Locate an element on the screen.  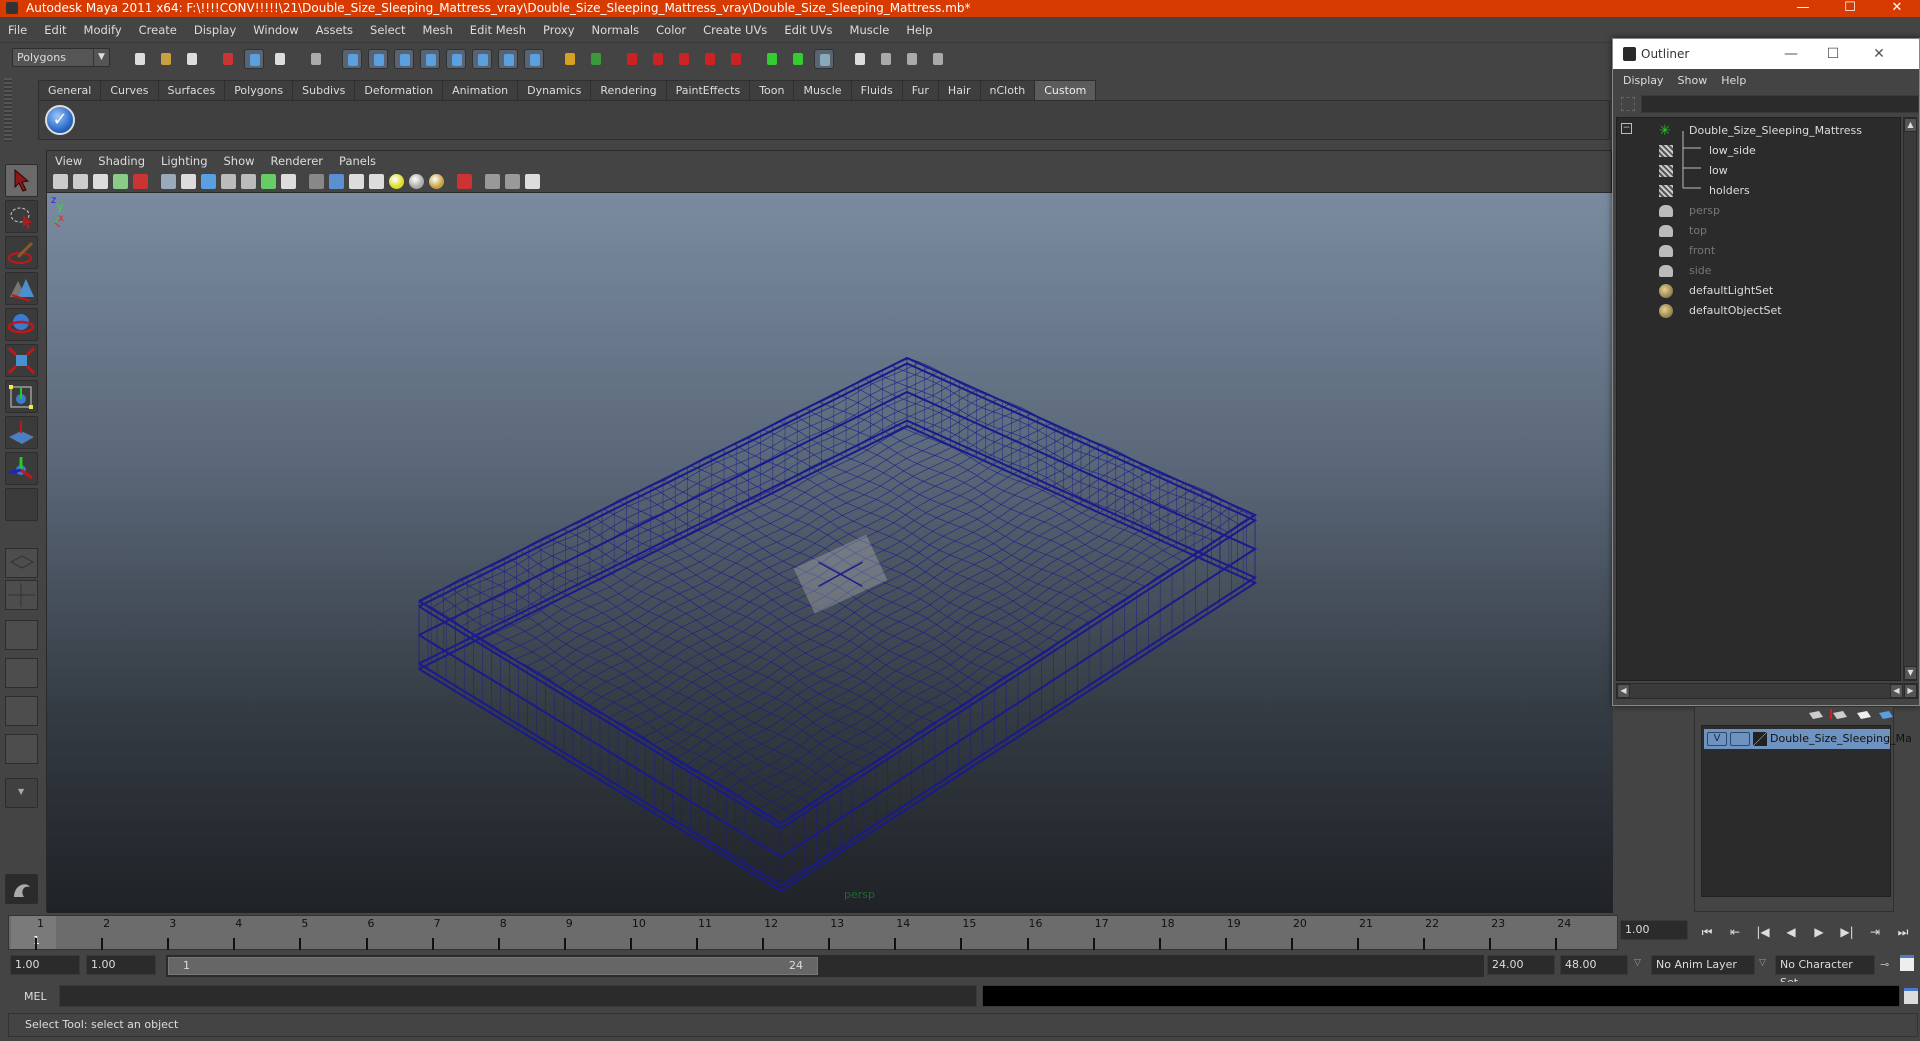
highlight-selection-icon is located at coordinates (596, 59).